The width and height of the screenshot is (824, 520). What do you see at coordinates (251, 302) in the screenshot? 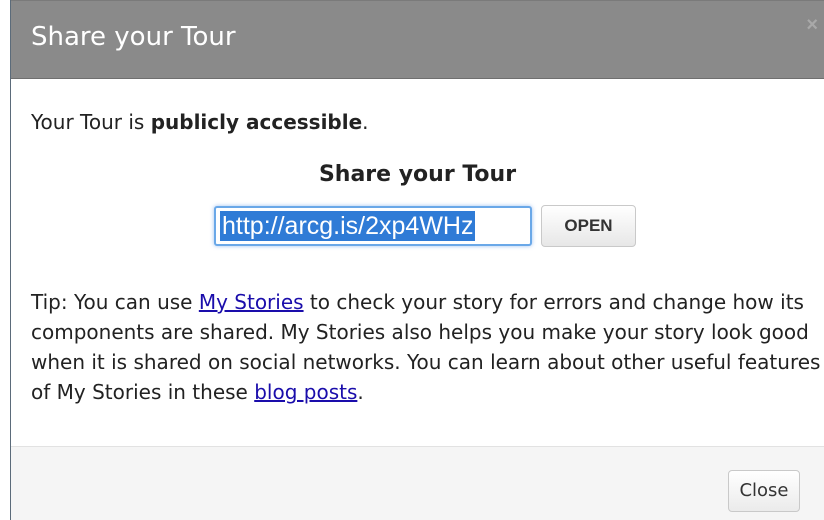
I see `my-stories-link: My Stories` at bounding box center [251, 302].